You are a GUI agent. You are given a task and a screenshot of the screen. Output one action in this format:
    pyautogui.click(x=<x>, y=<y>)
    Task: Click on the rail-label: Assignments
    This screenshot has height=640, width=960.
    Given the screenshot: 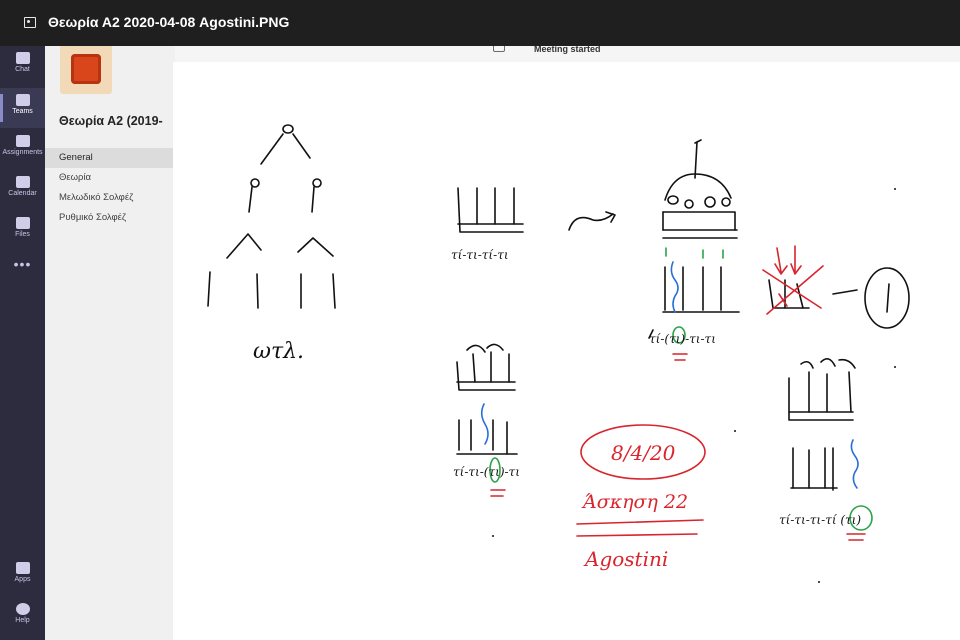 What is the action you would take?
    pyautogui.click(x=22, y=152)
    